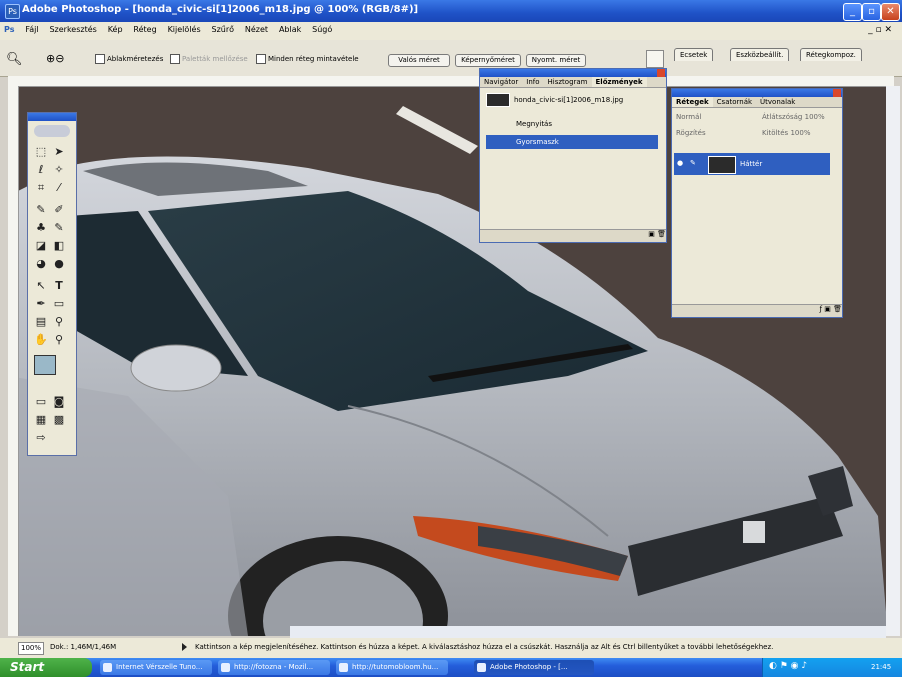 The height and width of the screenshot is (677, 902). I want to click on layers-panel-footer: ƒ ▣ 🗑︎, so click(757, 310).